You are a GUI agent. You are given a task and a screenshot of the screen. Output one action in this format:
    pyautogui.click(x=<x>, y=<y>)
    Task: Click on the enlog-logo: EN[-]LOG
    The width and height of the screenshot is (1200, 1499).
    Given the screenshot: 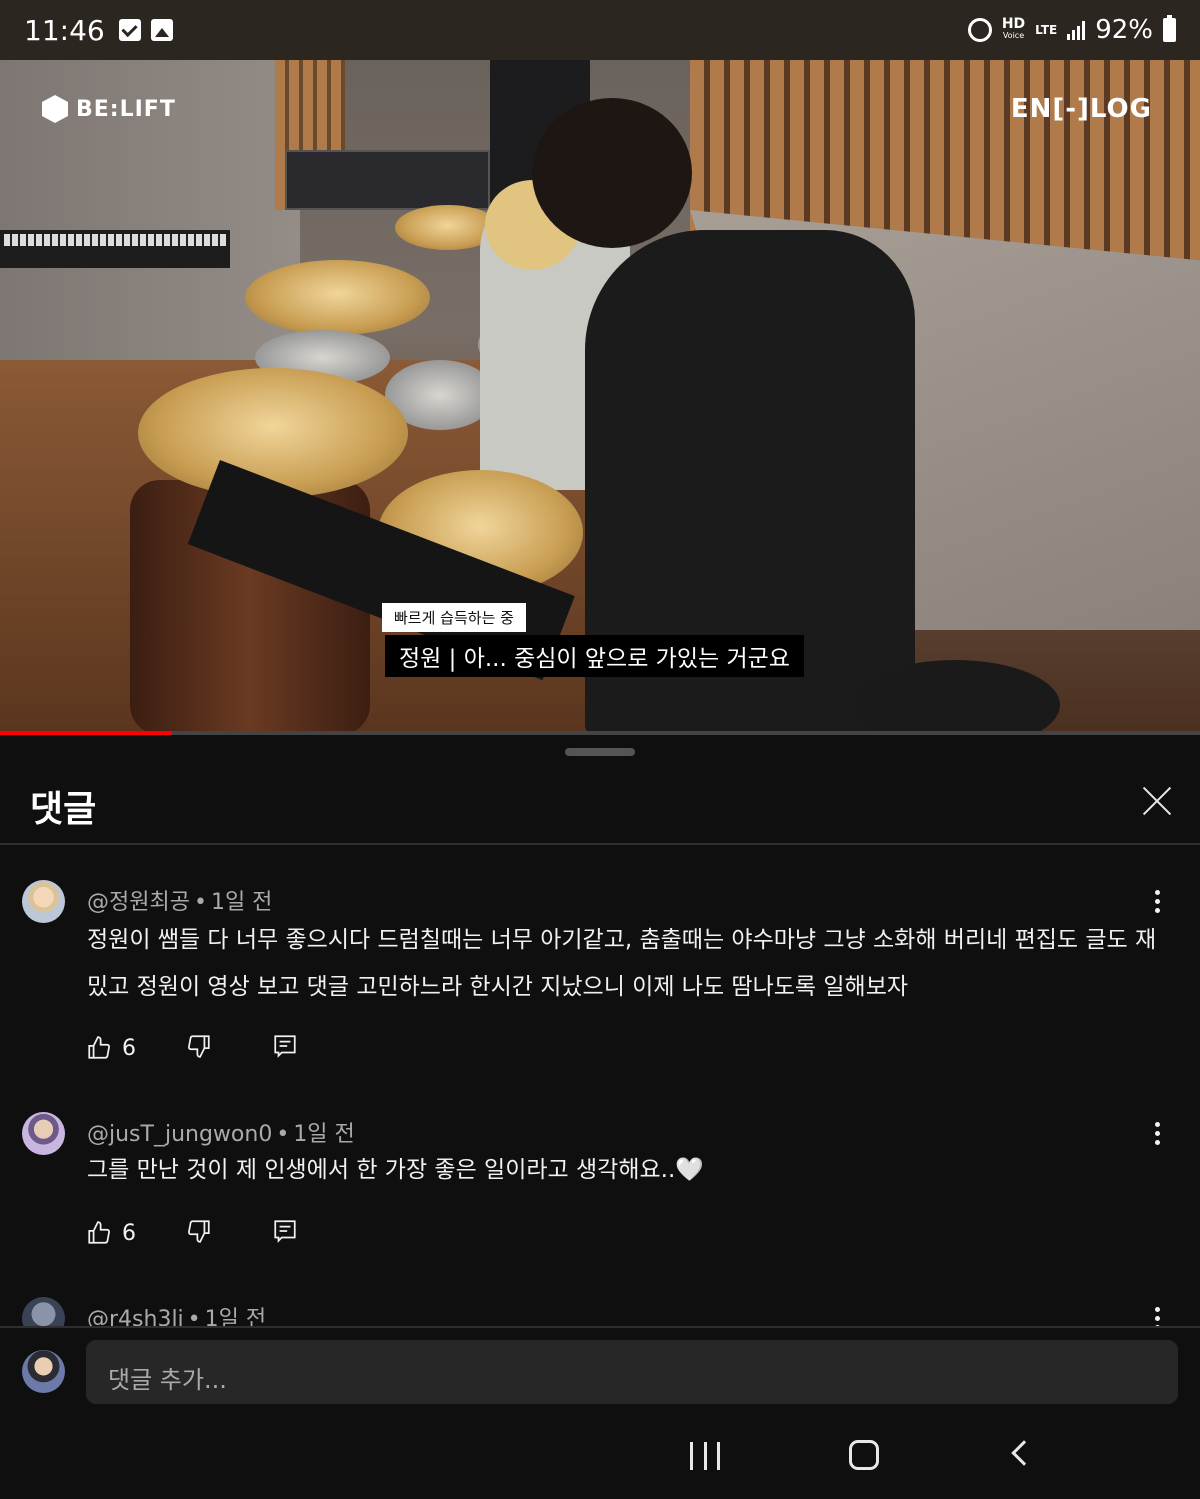 What is the action you would take?
    pyautogui.click(x=1081, y=109)
    